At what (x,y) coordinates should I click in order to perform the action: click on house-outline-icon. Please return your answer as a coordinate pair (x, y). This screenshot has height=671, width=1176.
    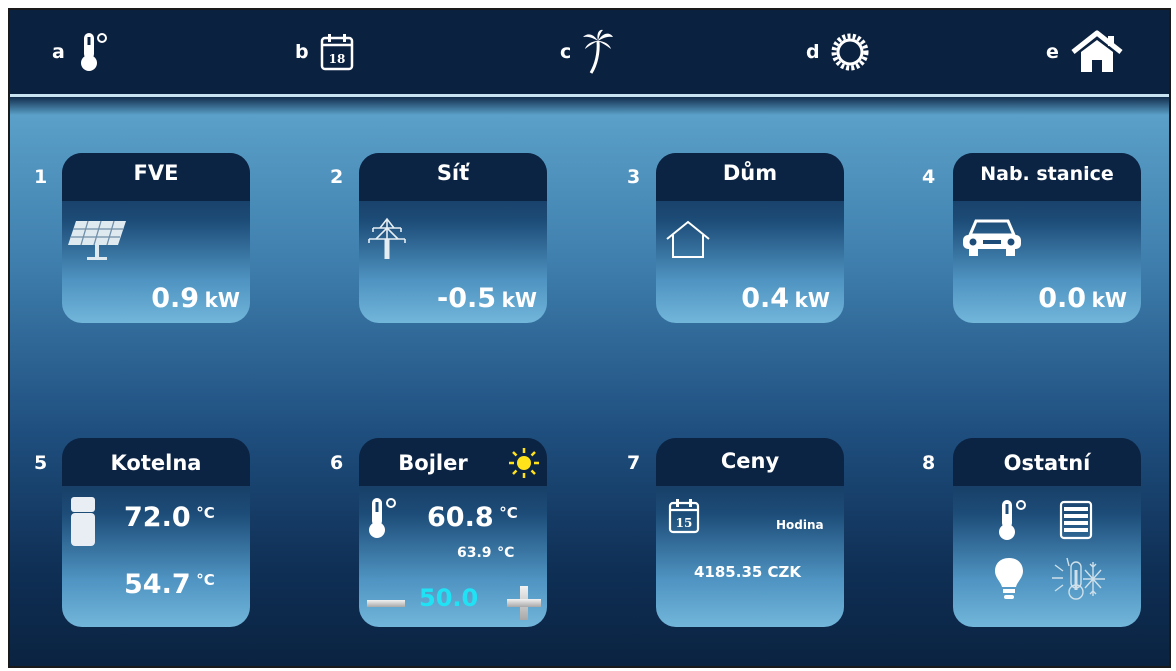
    Looking at the image, I should click on (688, 239).